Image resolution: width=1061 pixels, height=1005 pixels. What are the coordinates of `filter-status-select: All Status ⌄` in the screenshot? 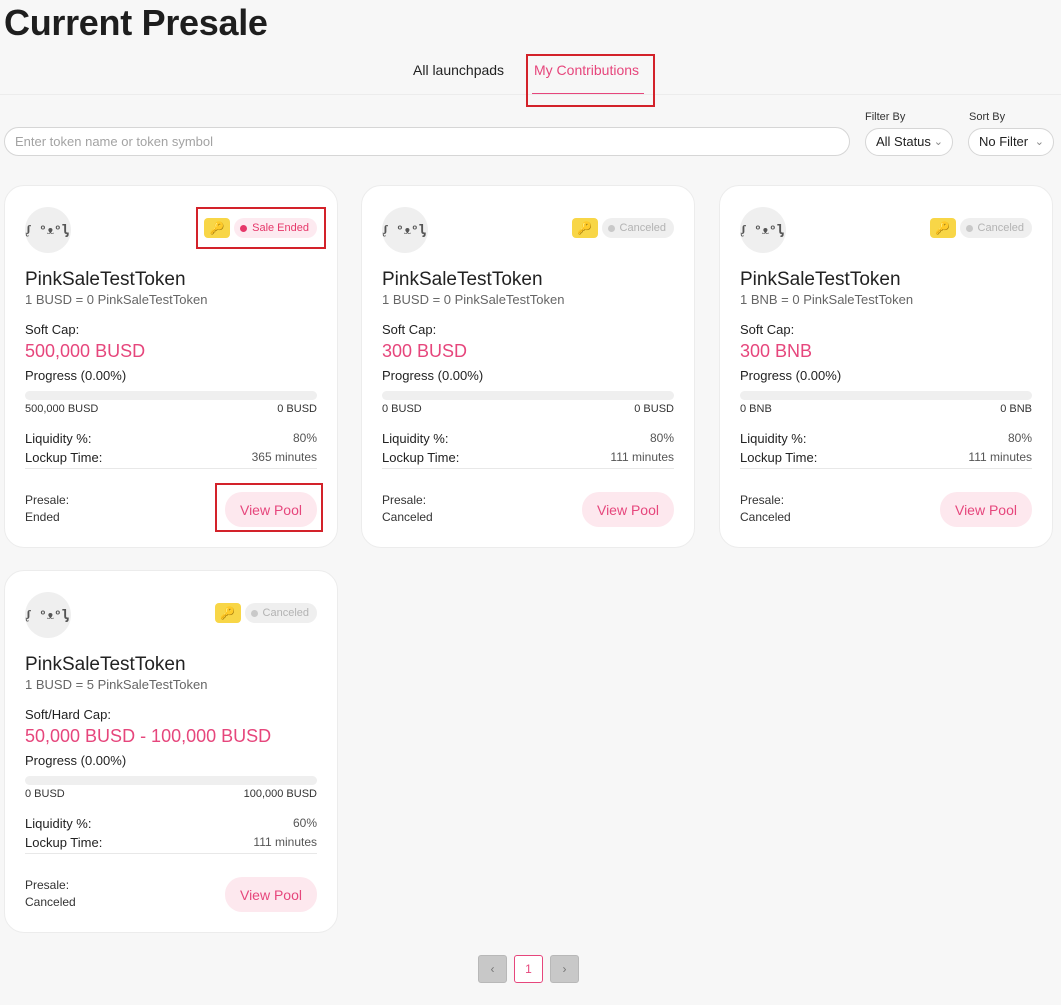 It's located at (909, 142).